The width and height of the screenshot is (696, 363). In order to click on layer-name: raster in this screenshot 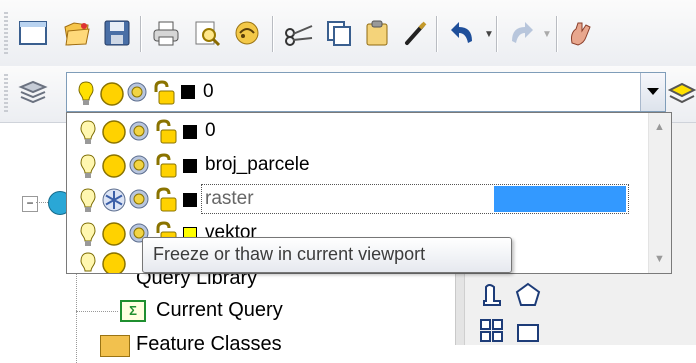, I will do `click(229, 198)`.